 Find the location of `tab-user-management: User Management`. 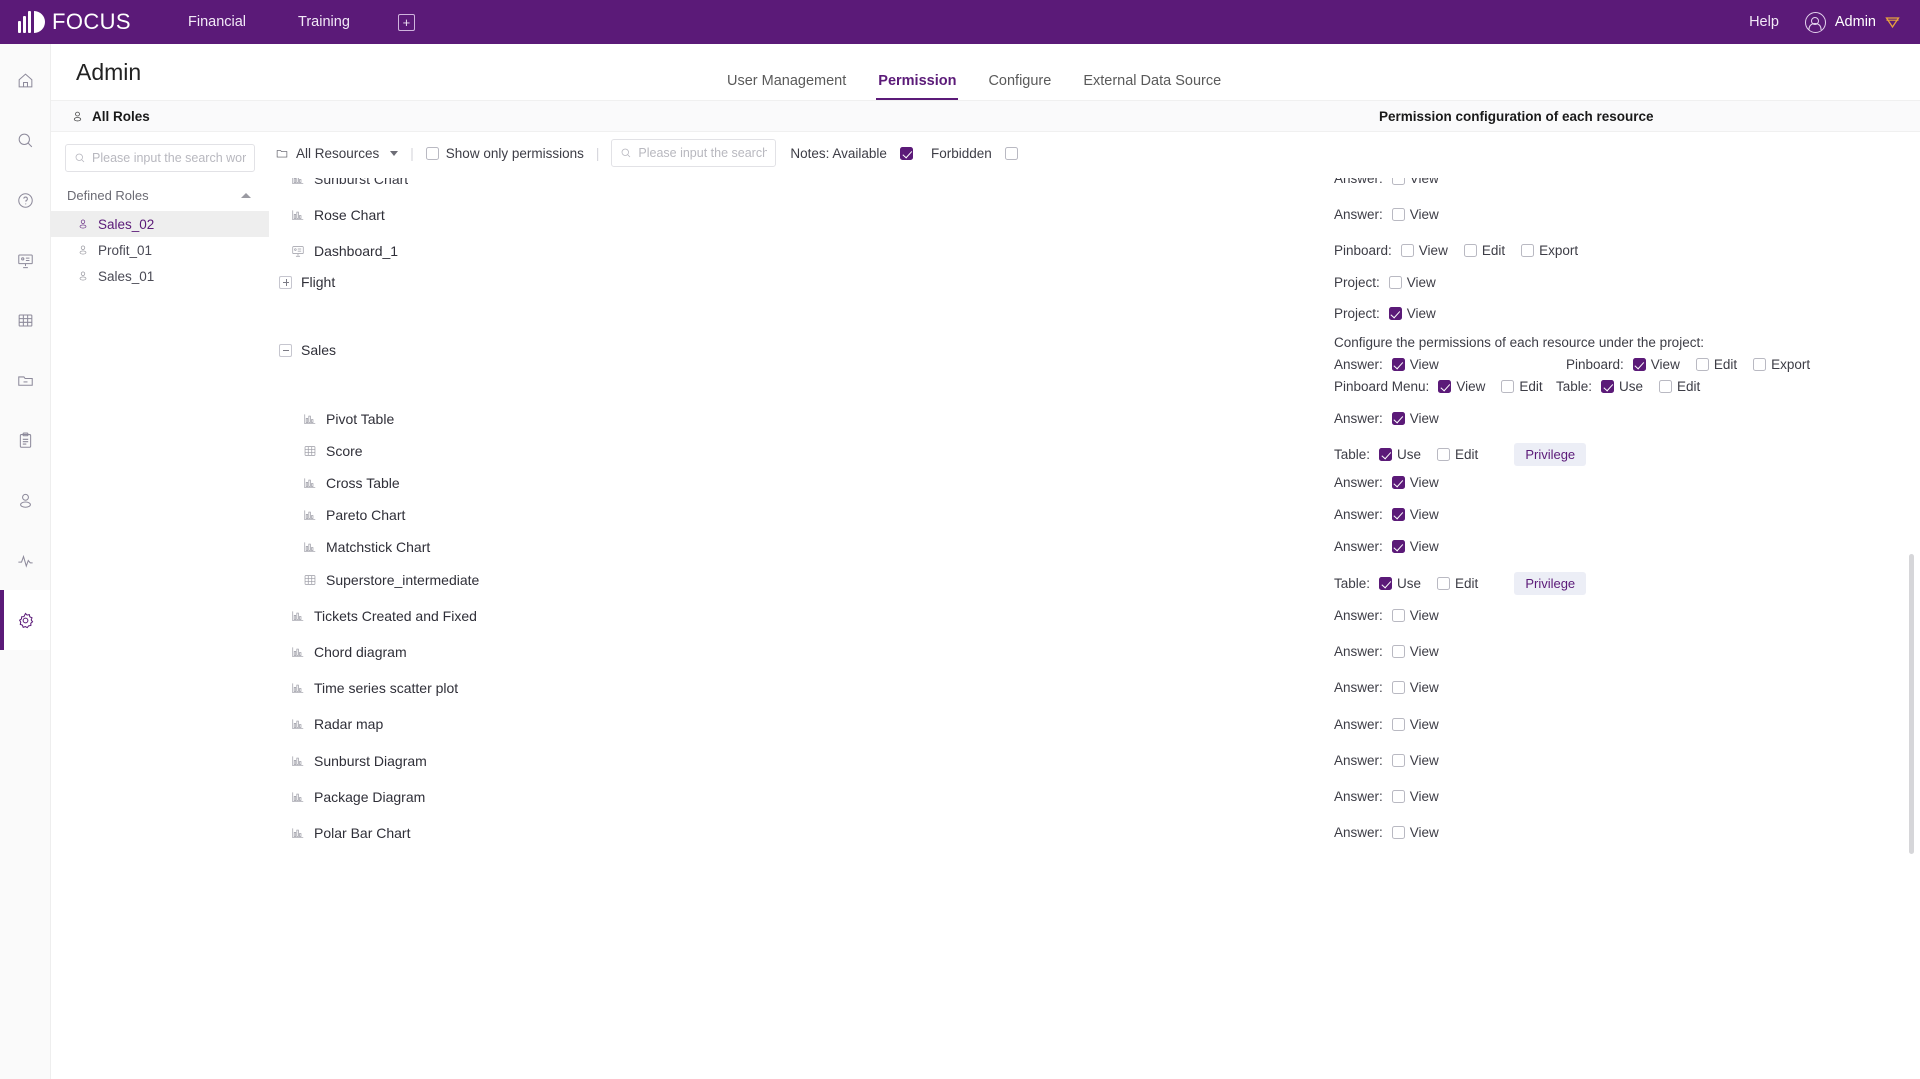

tab-user-management: User Management is located at coordinates (786, 86).